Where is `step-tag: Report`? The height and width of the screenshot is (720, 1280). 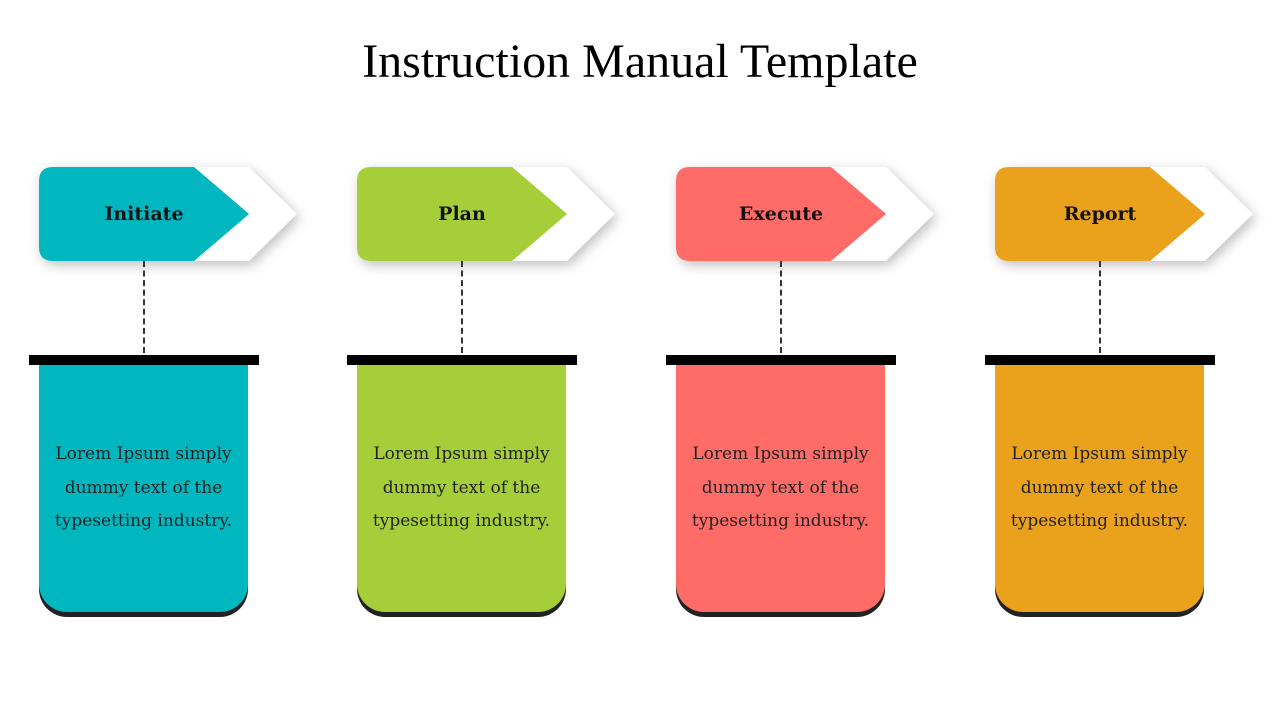 step-tag: Report is located at coordinates (1124, 214).